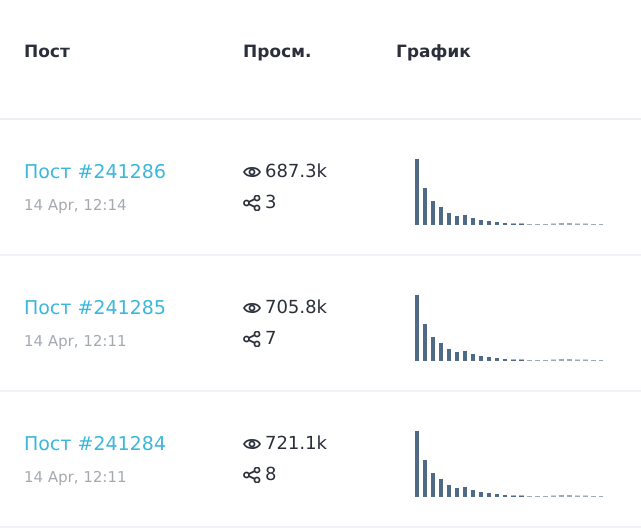 The image size is (641, 531). I want to click on views-count: 705.8k, so click(296, 308).